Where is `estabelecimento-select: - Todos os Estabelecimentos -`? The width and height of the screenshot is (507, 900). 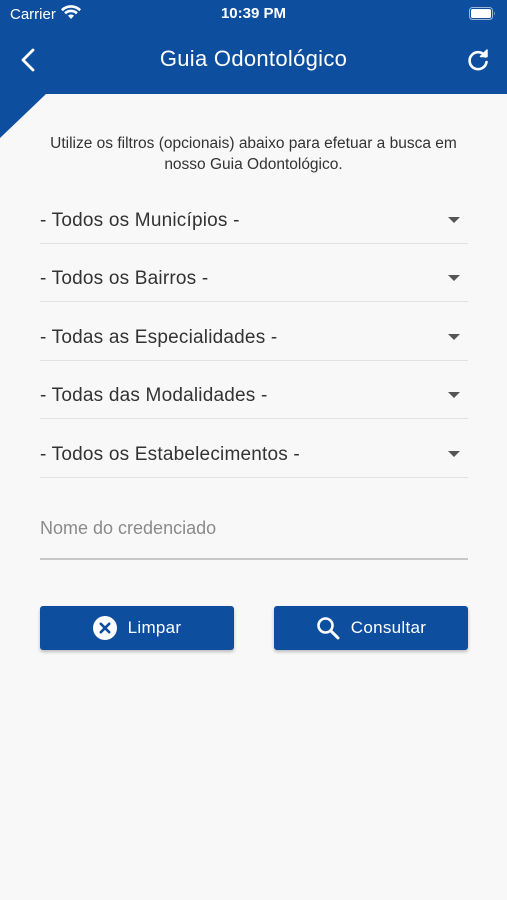
estabelecimento-select: - Todos os Estabelecimentos - is located at coordinates (254, 455).